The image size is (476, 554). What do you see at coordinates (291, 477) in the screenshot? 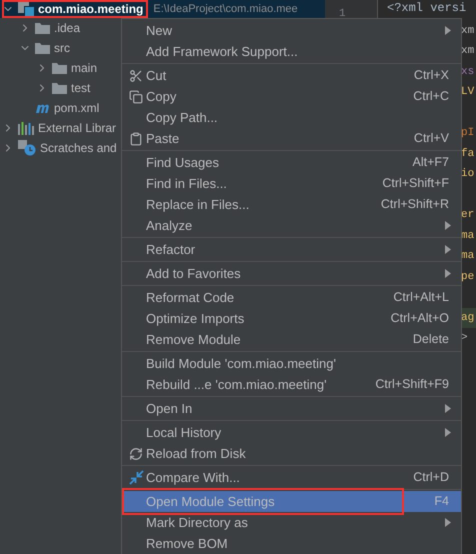
I see `menu-item: Compare With... Ctrl+D` at bounding box center [291, 477].